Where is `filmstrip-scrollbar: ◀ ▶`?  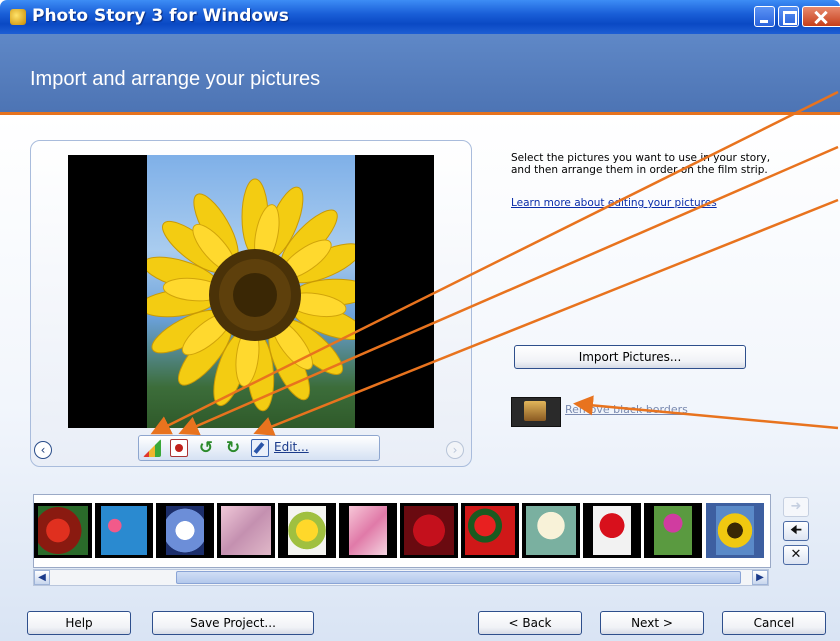 filmstrip-scrollbar: ◀ ▶ is located at coordinates (401, 577).